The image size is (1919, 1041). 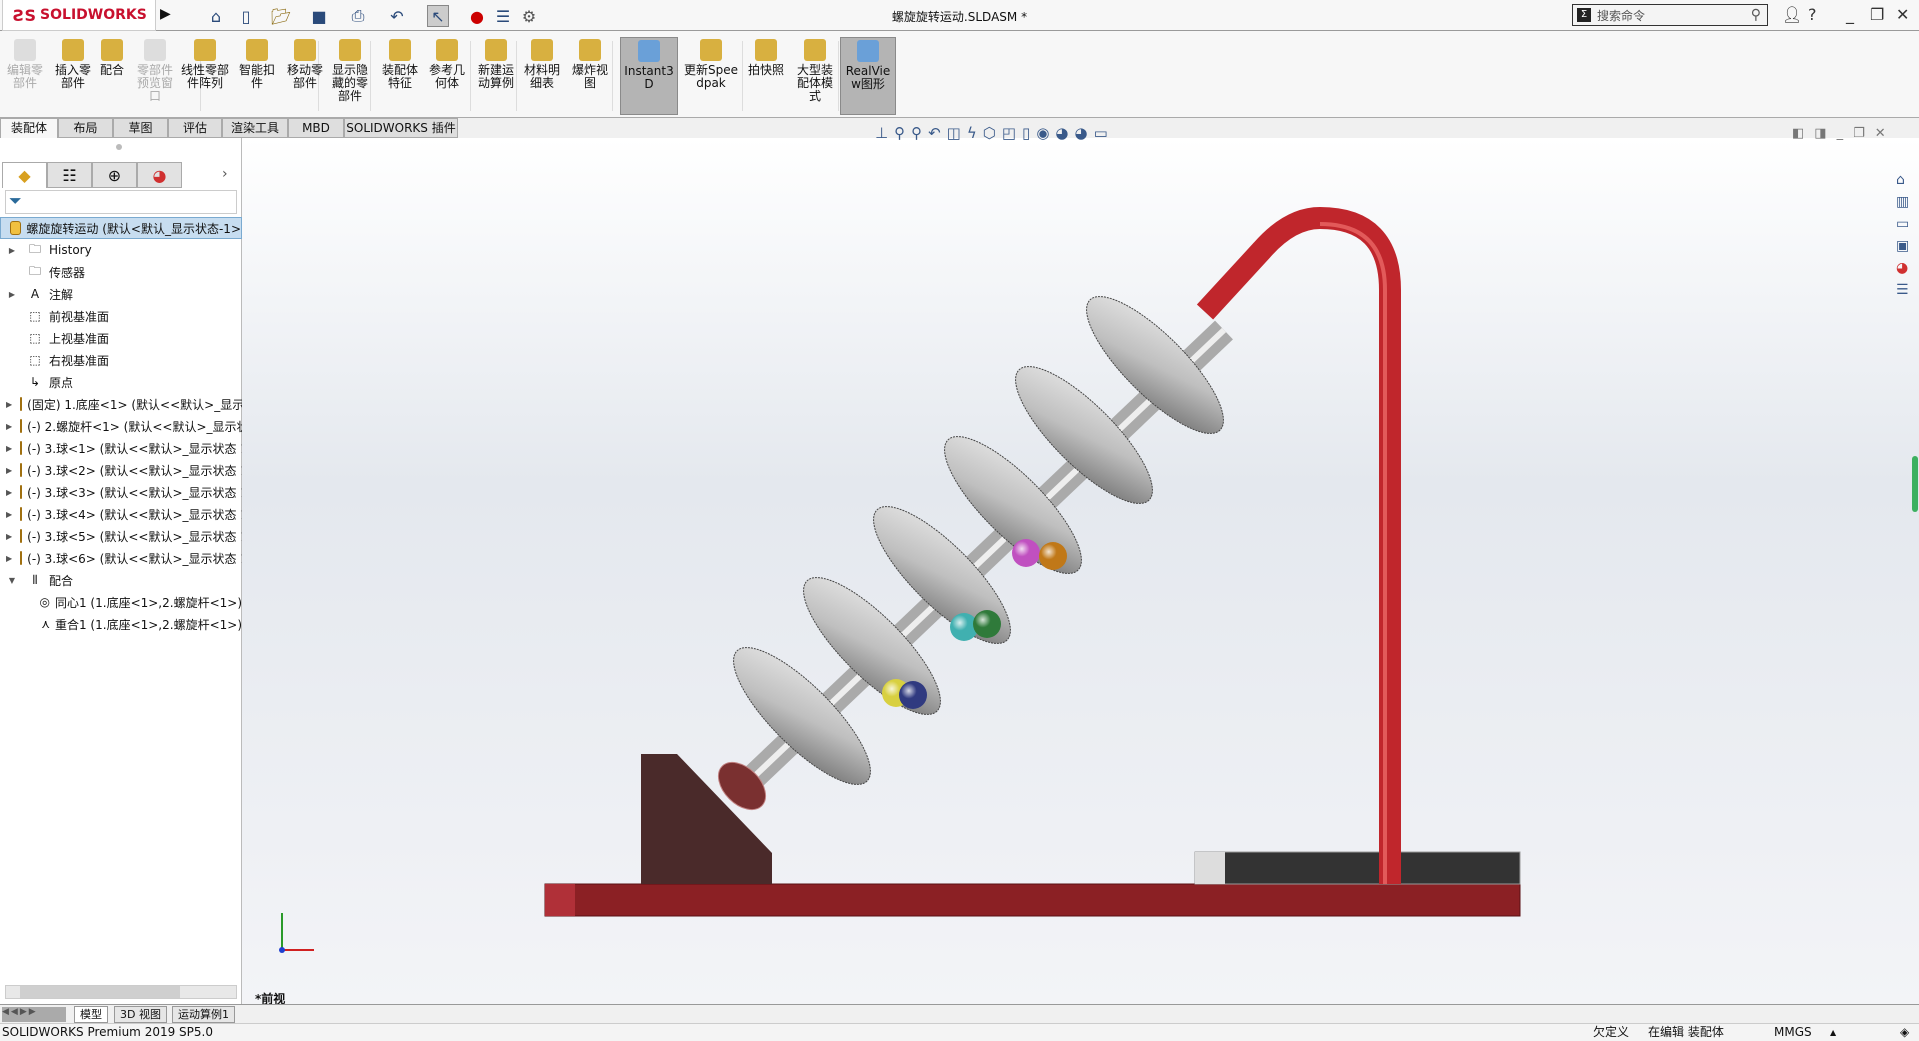 What do you see at coordinates (447, 75) in the screenshot?
I see `ribbon-button-9: 参考几何体` at bounding box center [447, 75].